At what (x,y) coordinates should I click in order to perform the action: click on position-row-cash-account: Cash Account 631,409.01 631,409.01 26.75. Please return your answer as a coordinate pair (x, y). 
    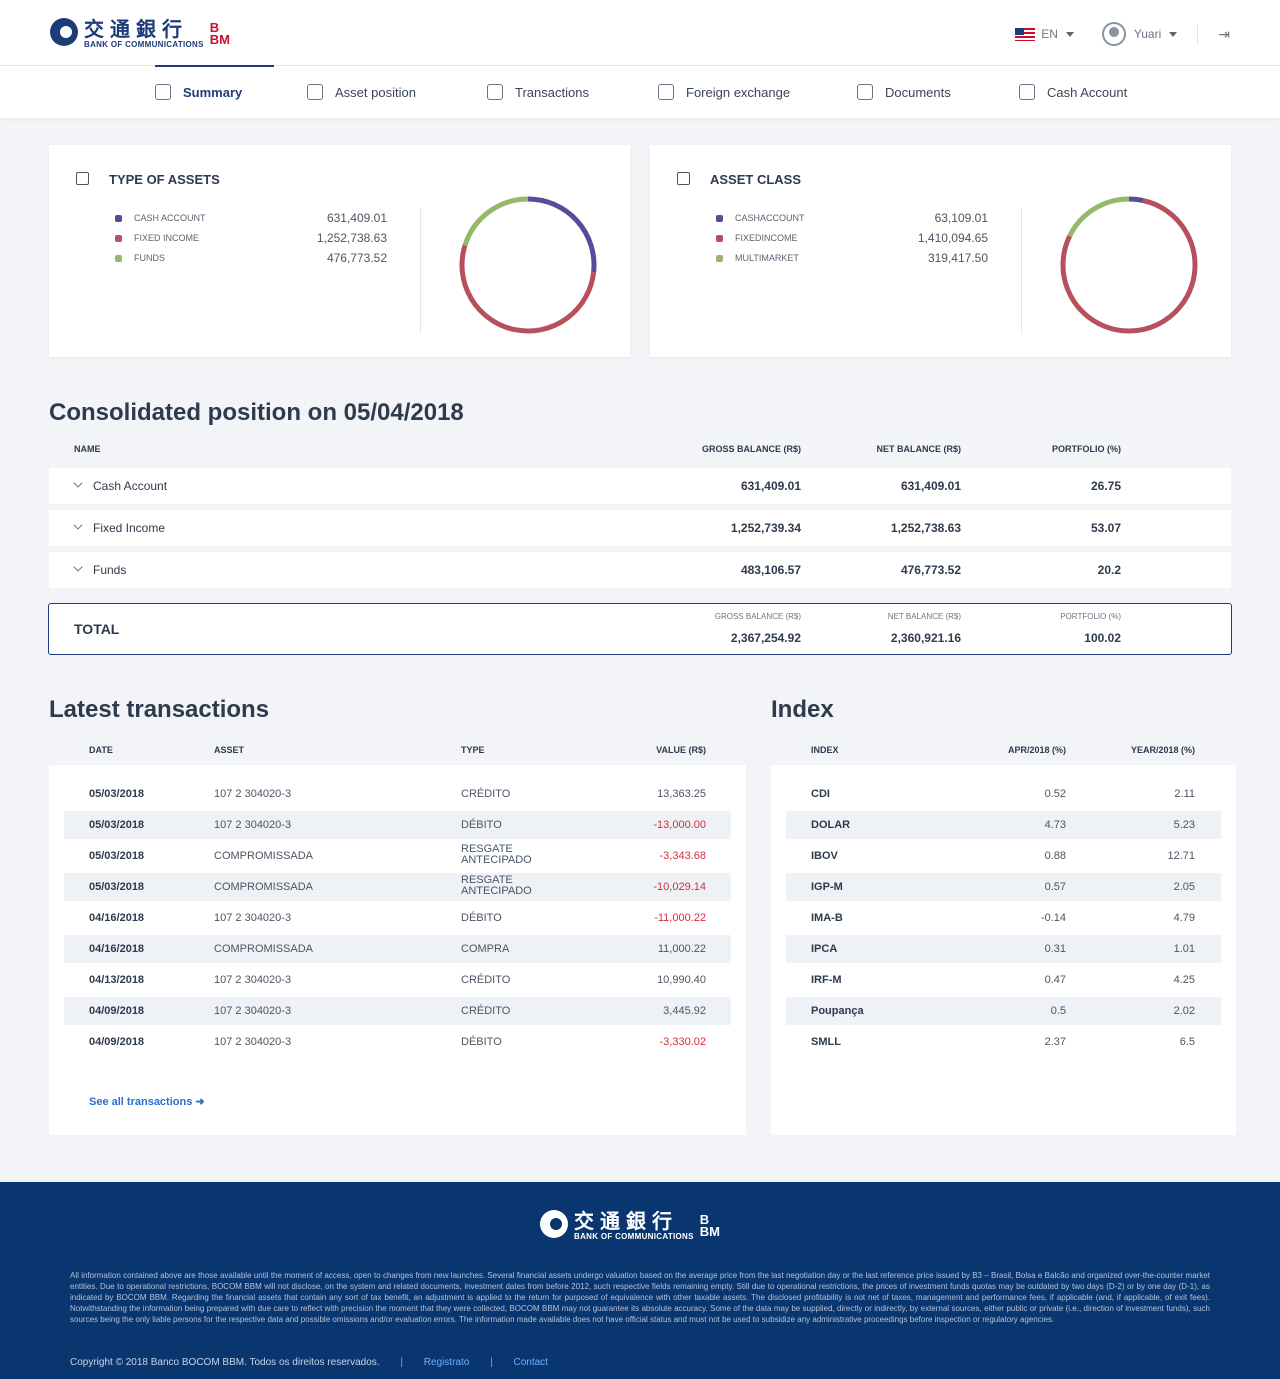
    Looking at the image, I should click on (640, 486).